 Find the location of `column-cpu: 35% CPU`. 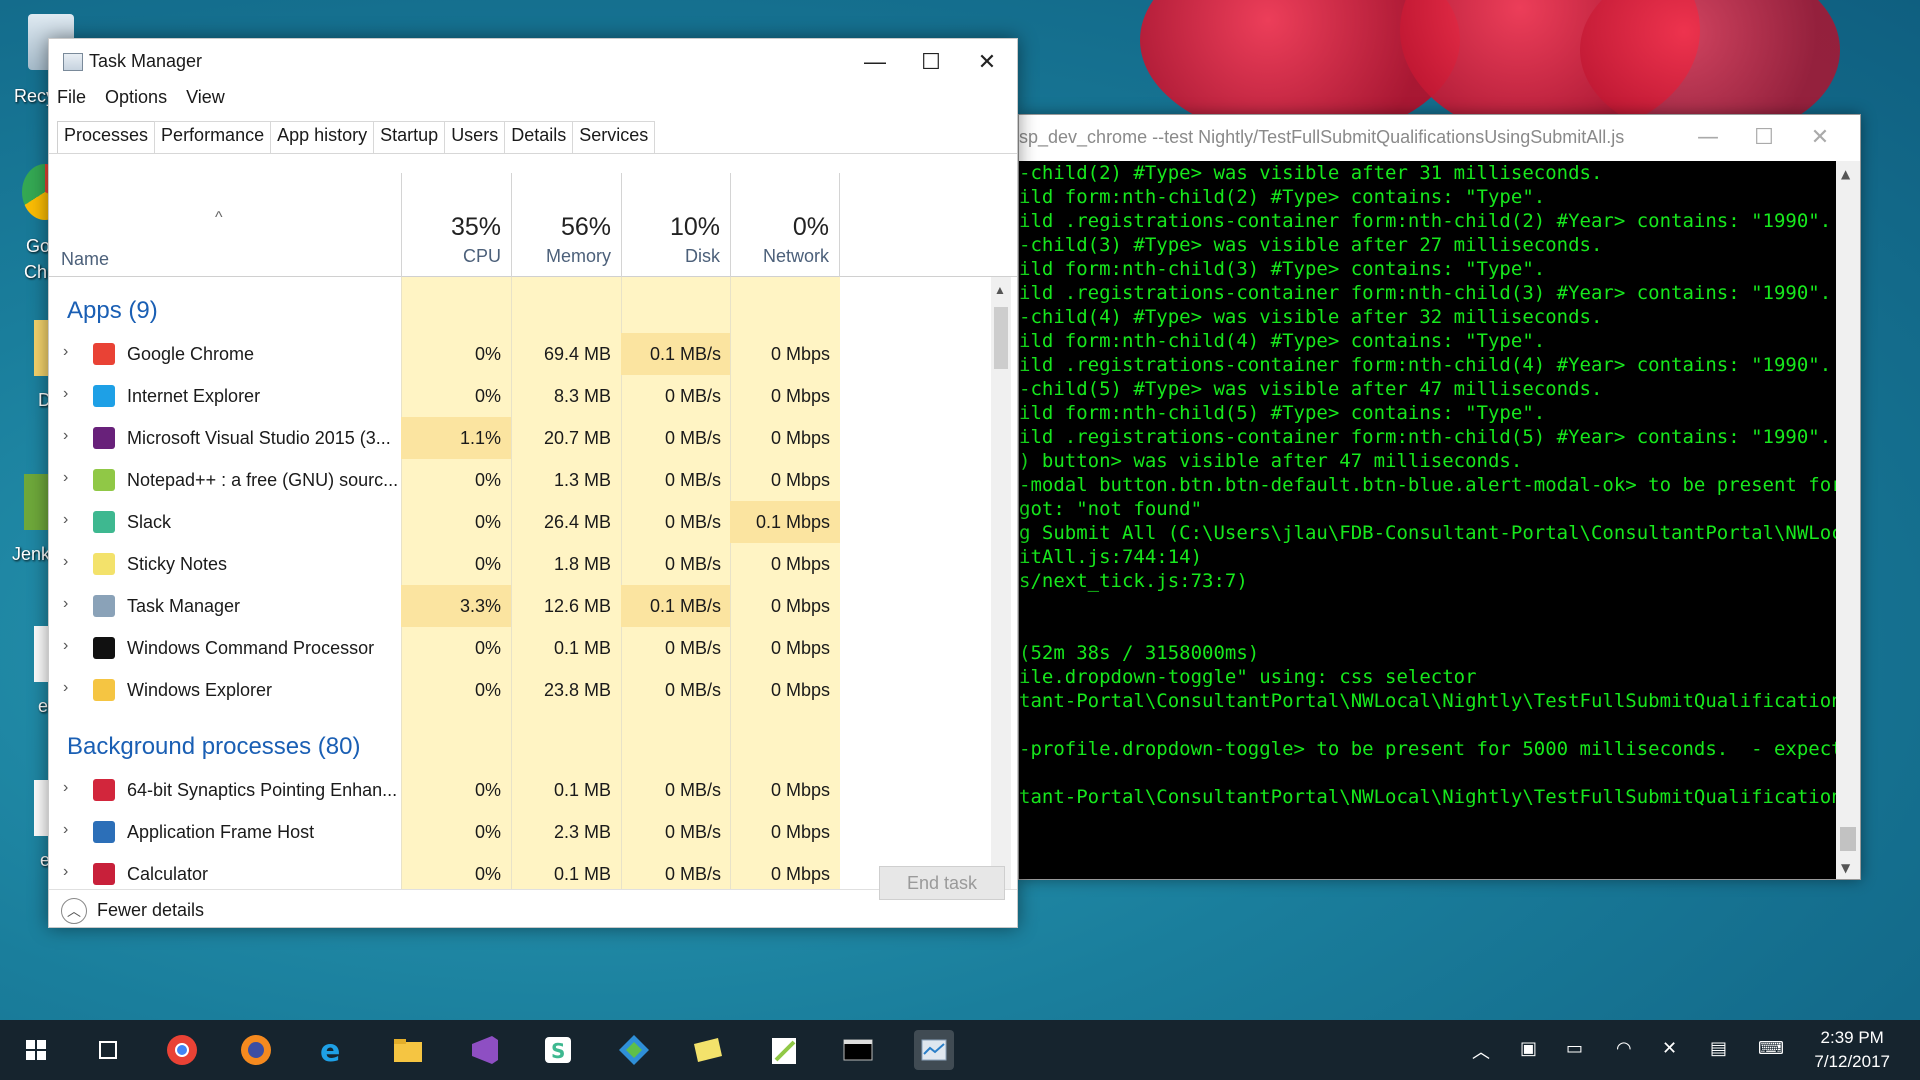

column-cpu: 35% CPU is located at coordinates (456, 225).